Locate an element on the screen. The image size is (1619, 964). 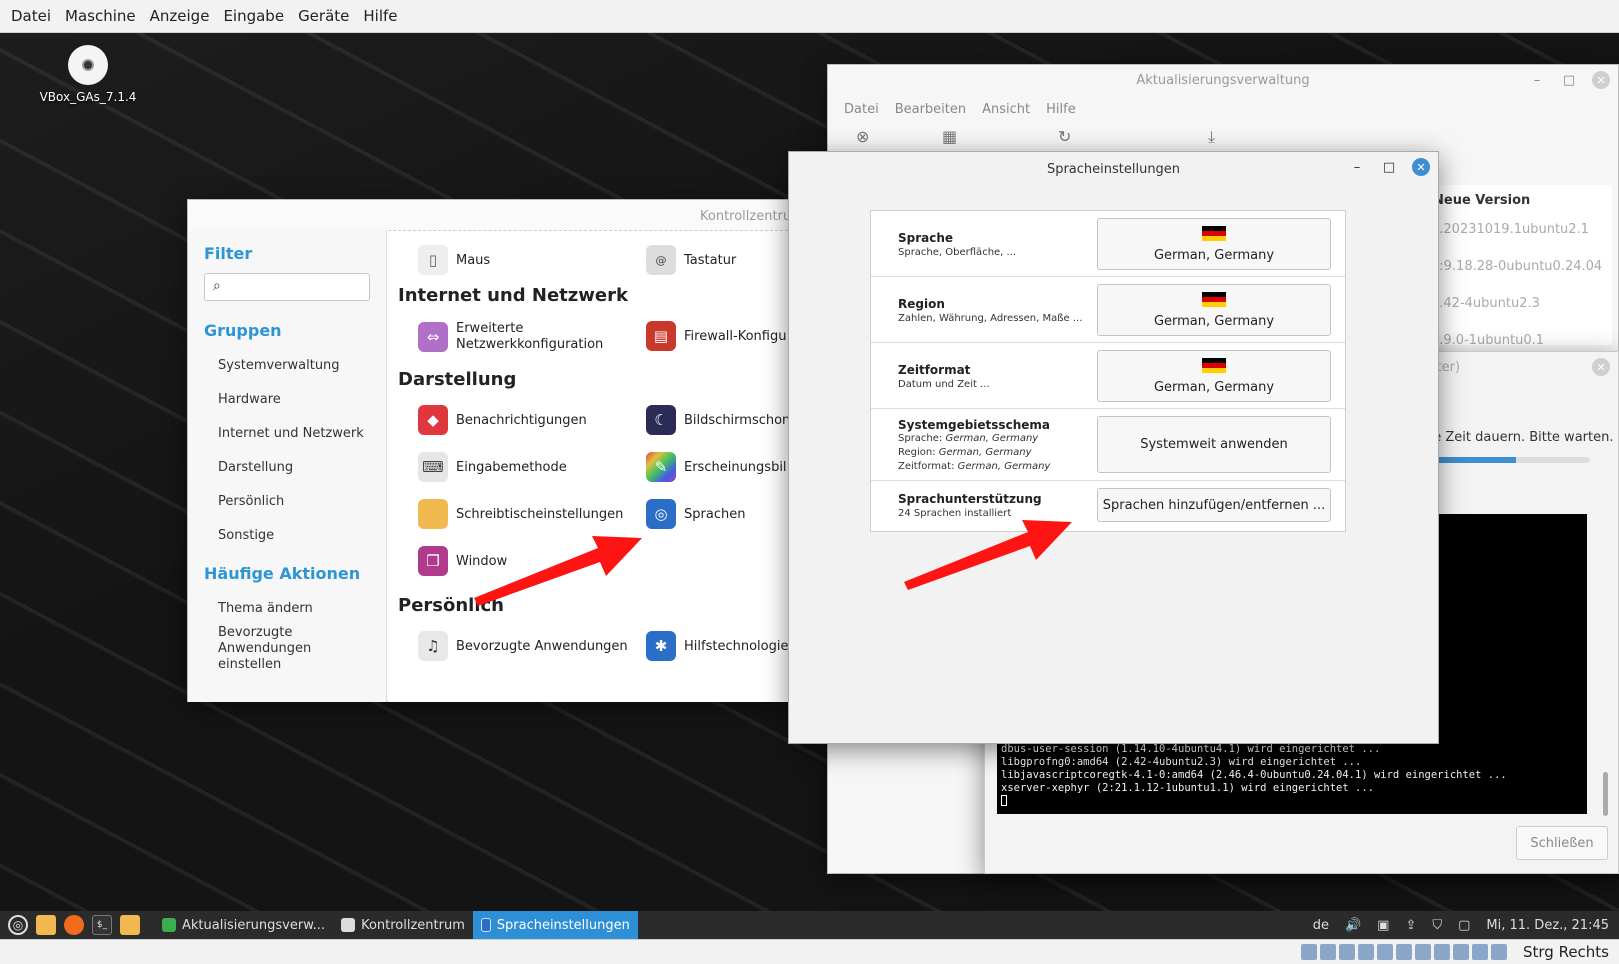
item-label: Eingabemethode is located at coordinates (511, 467).